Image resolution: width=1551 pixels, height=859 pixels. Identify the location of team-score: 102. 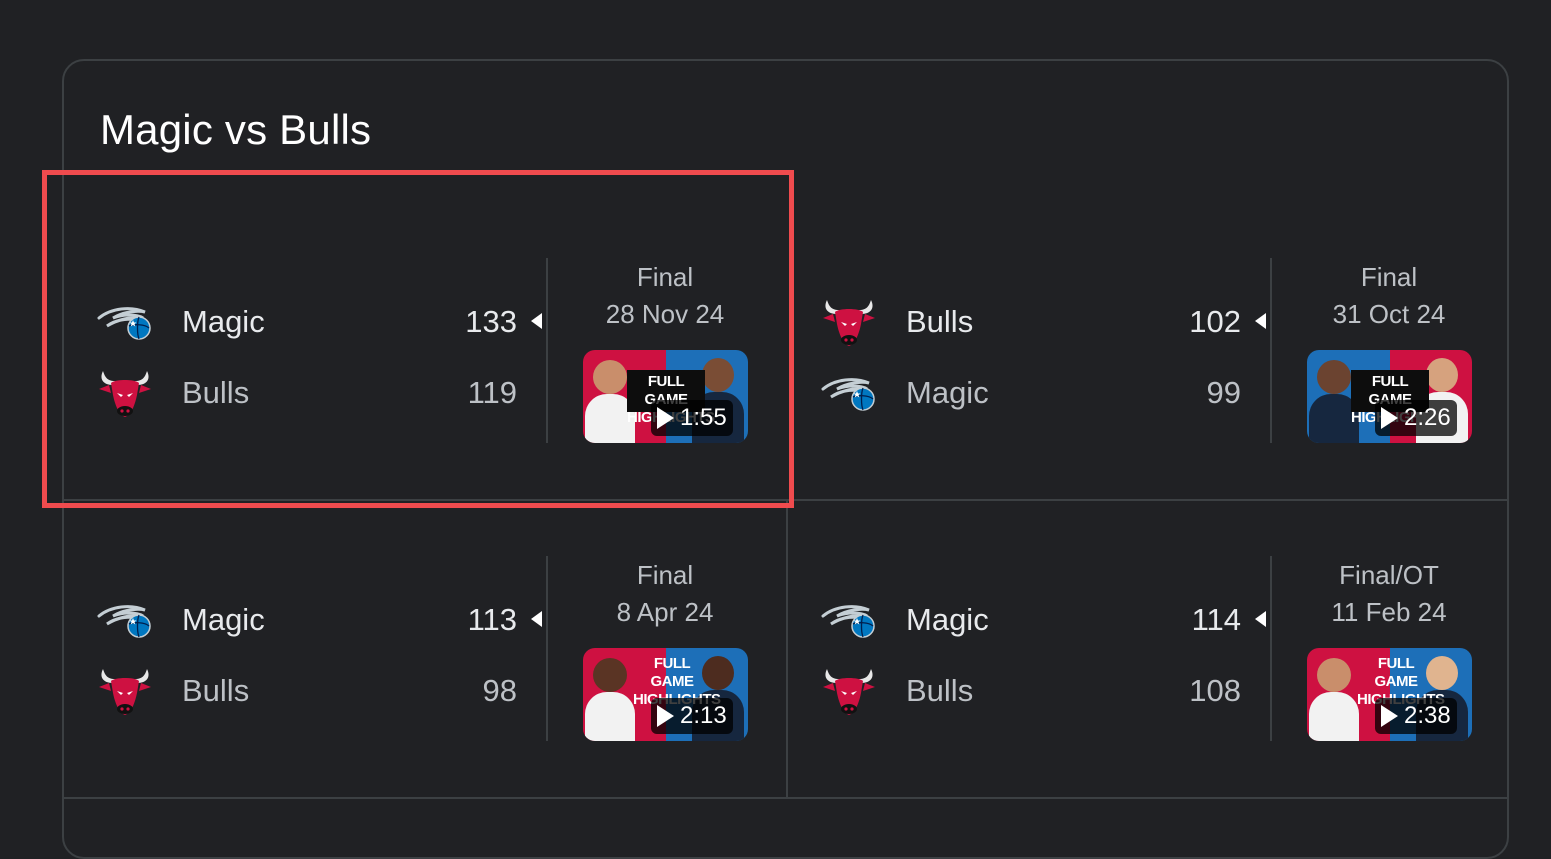
(1215, 321).